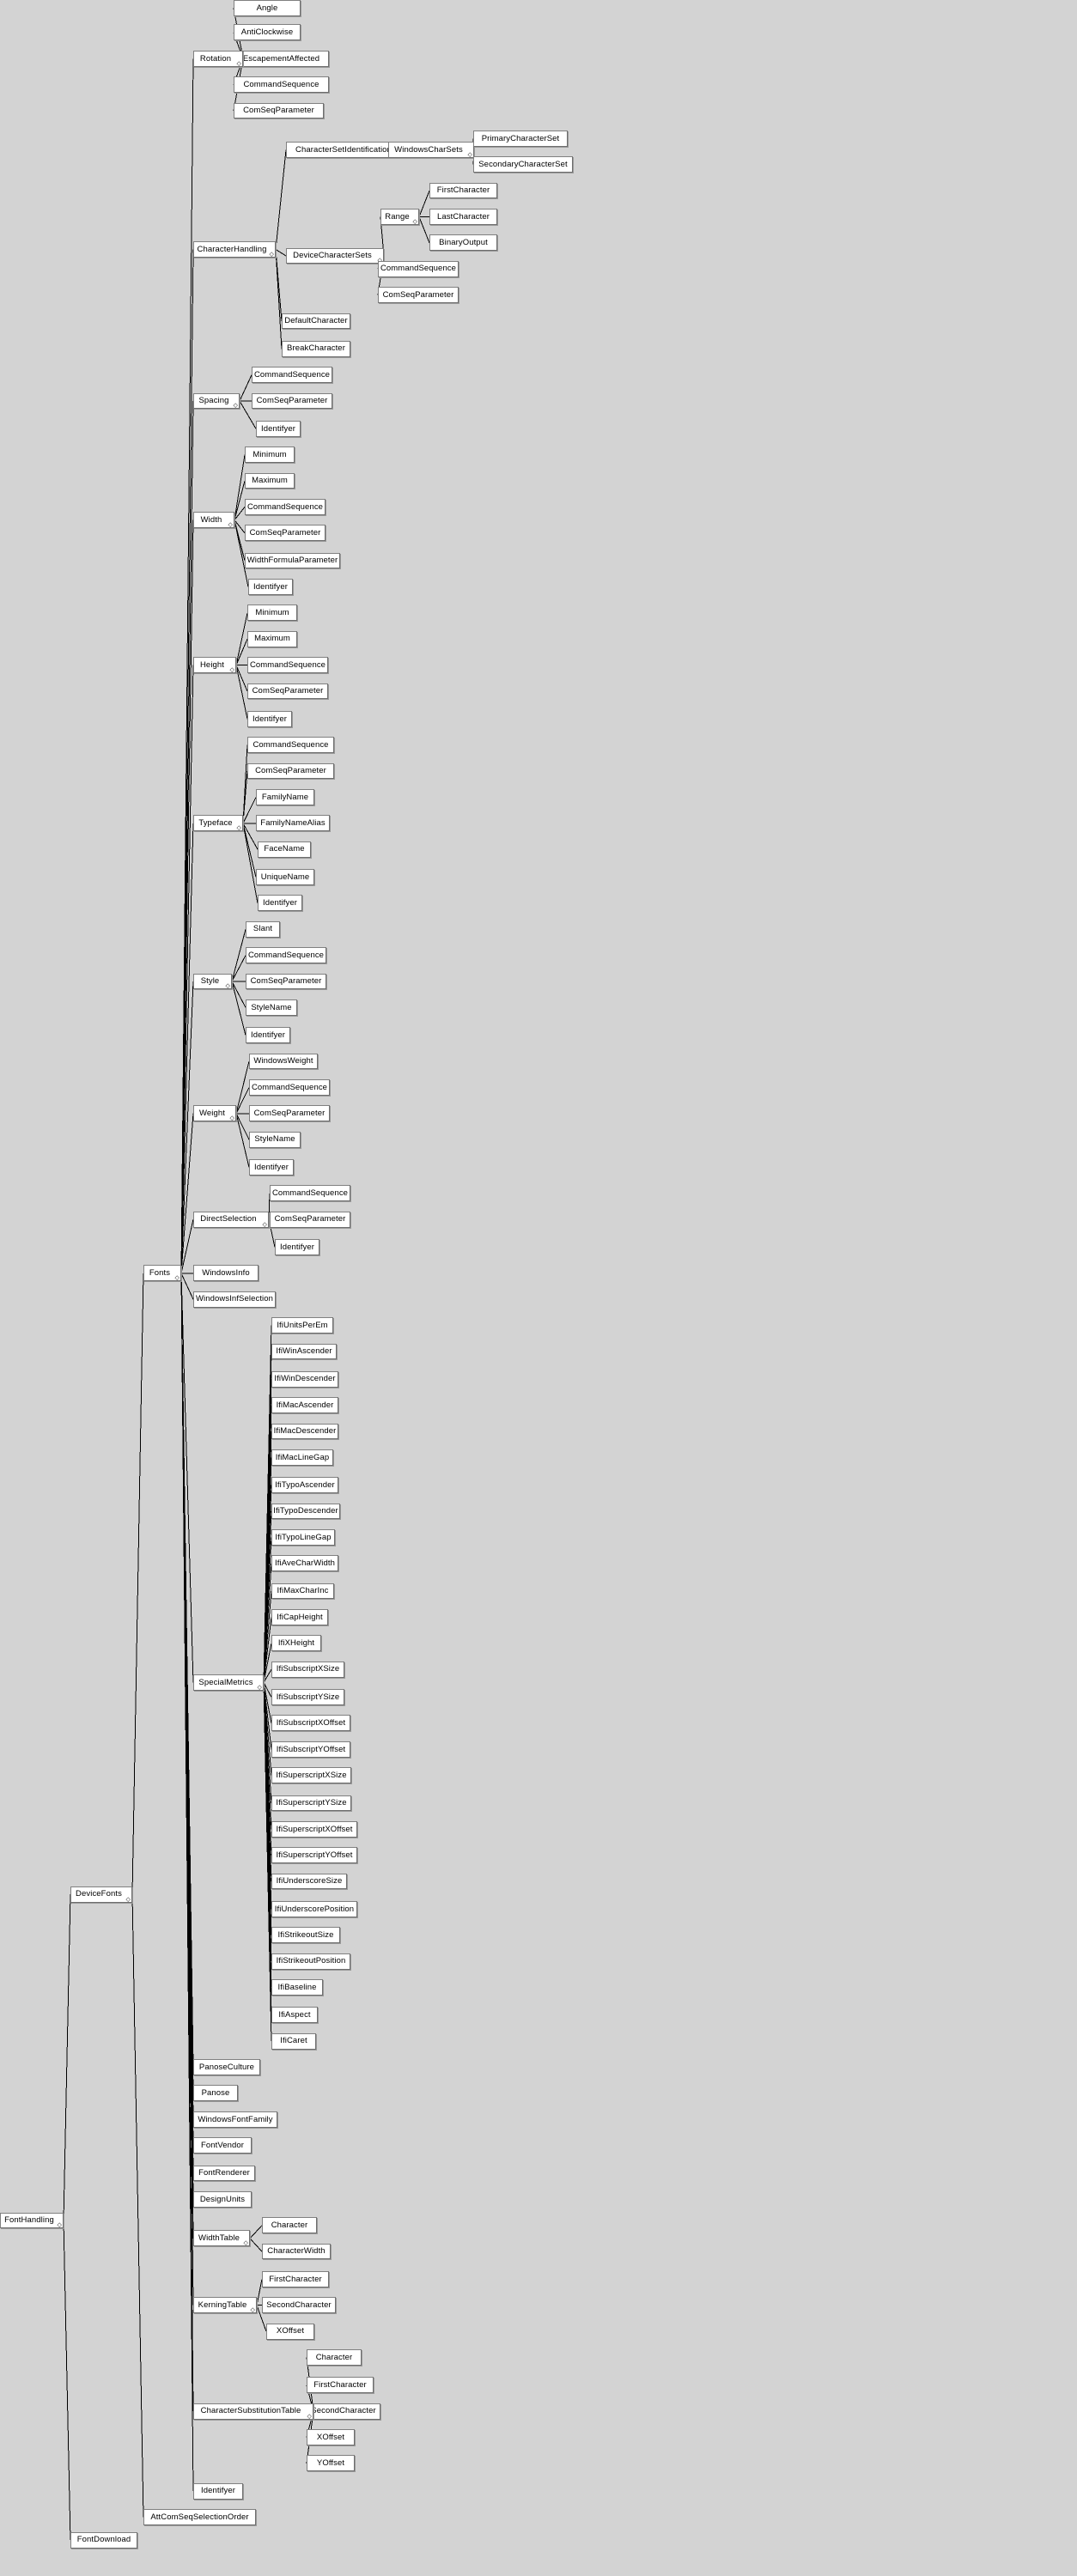 The width and height of the screenshot is (1077, 2576). Describe the element at coordinates (234, 250) in the screenshot. I see `tree-node-character-handling: CharacterHandling ◇` at that location.